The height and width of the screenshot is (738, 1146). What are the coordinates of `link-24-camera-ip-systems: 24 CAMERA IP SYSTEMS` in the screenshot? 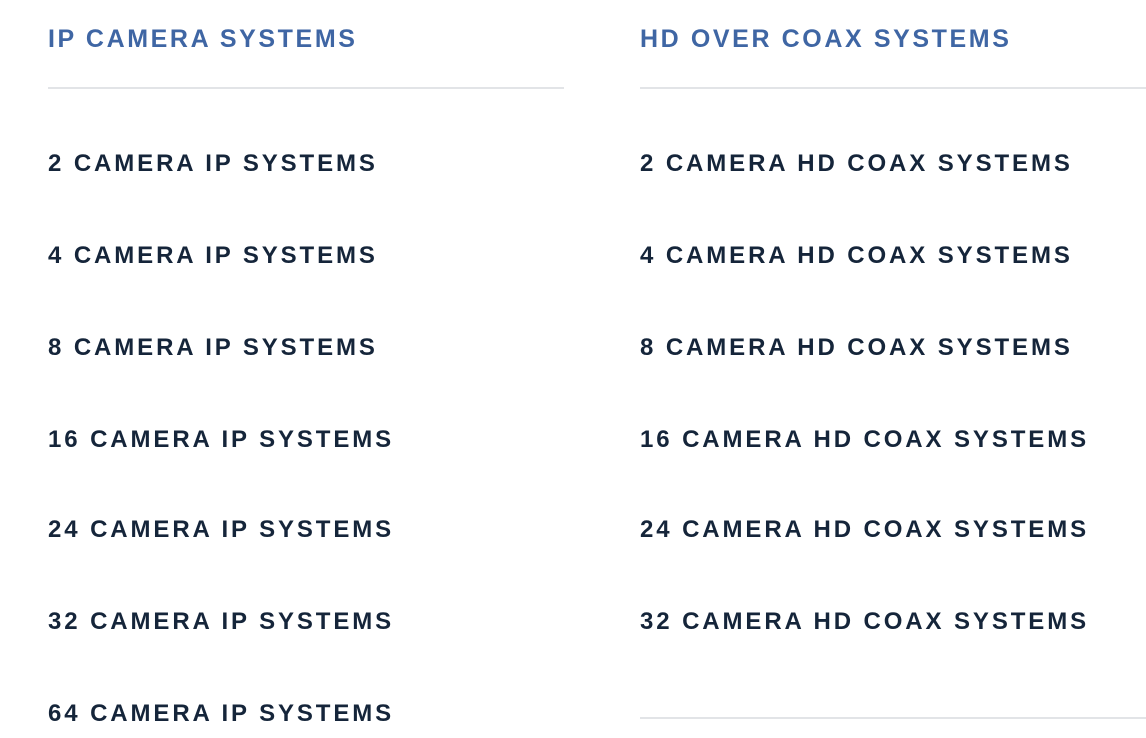 It's located at (221, 530).